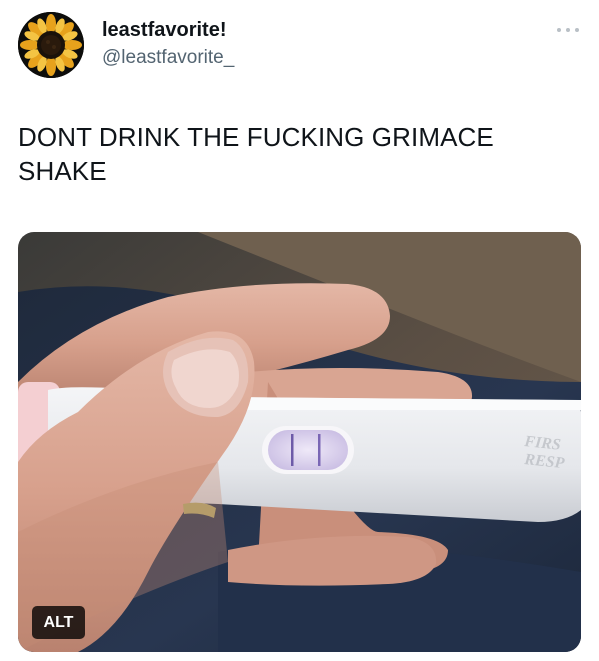 Image resolution: width=599 pixels, height=661 pixels. I want to click on display-name: leastfavorite!, so click(168, 30).